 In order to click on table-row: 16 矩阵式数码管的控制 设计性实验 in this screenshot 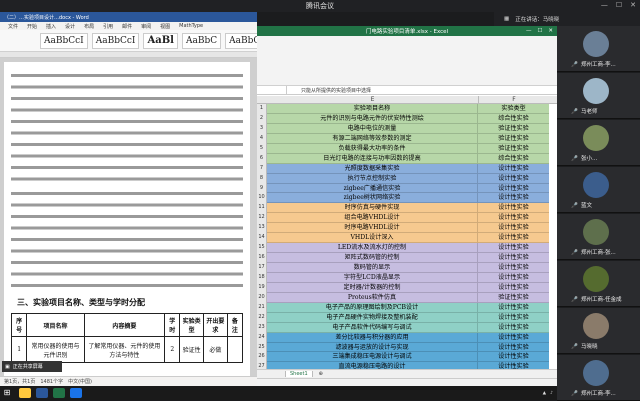, I will do `click(407, 258)`.